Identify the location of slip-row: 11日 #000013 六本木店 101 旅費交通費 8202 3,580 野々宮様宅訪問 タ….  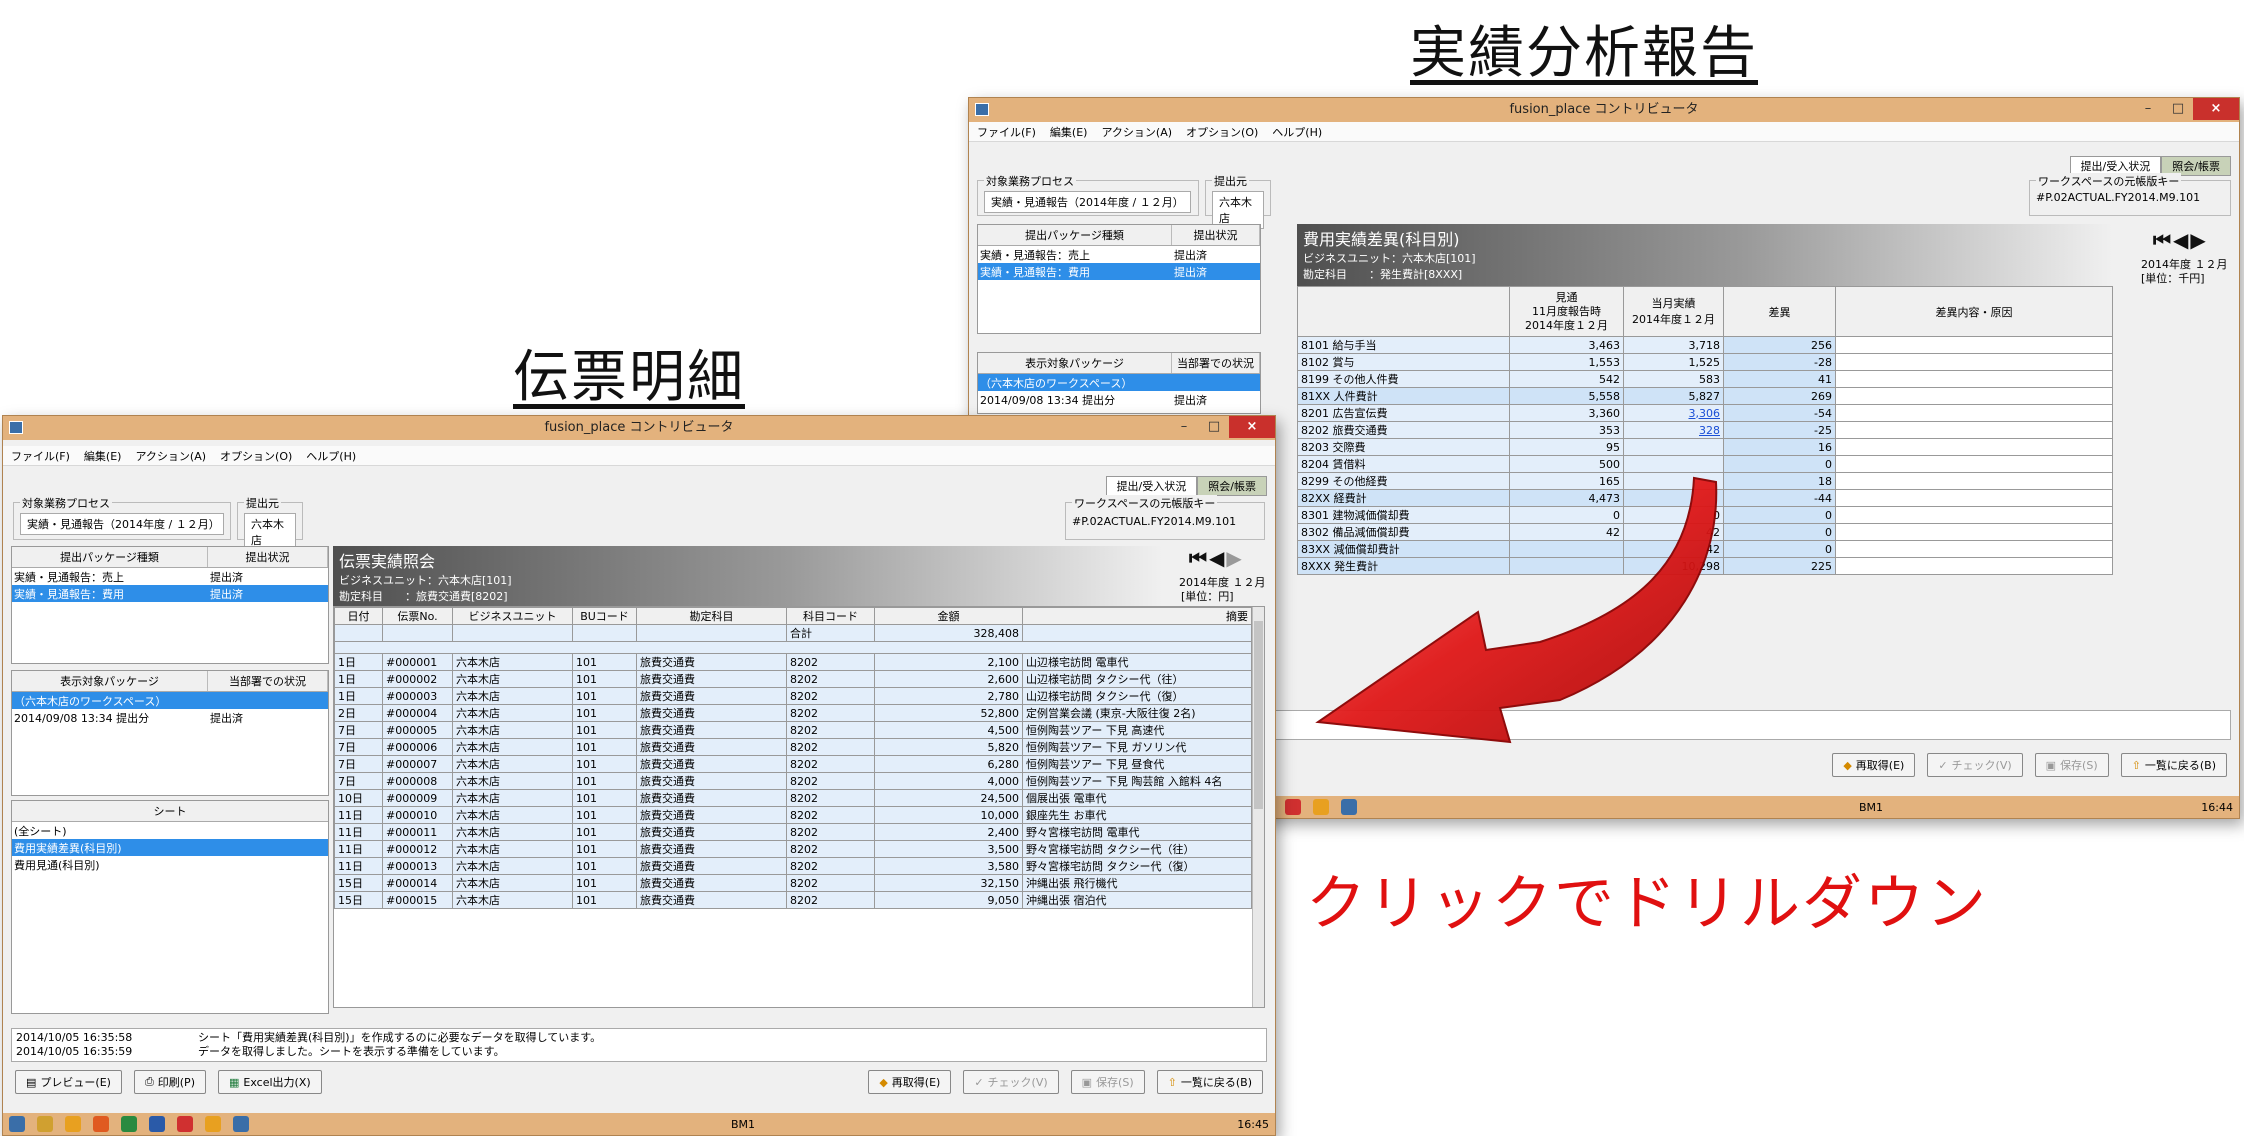
(793, 866).